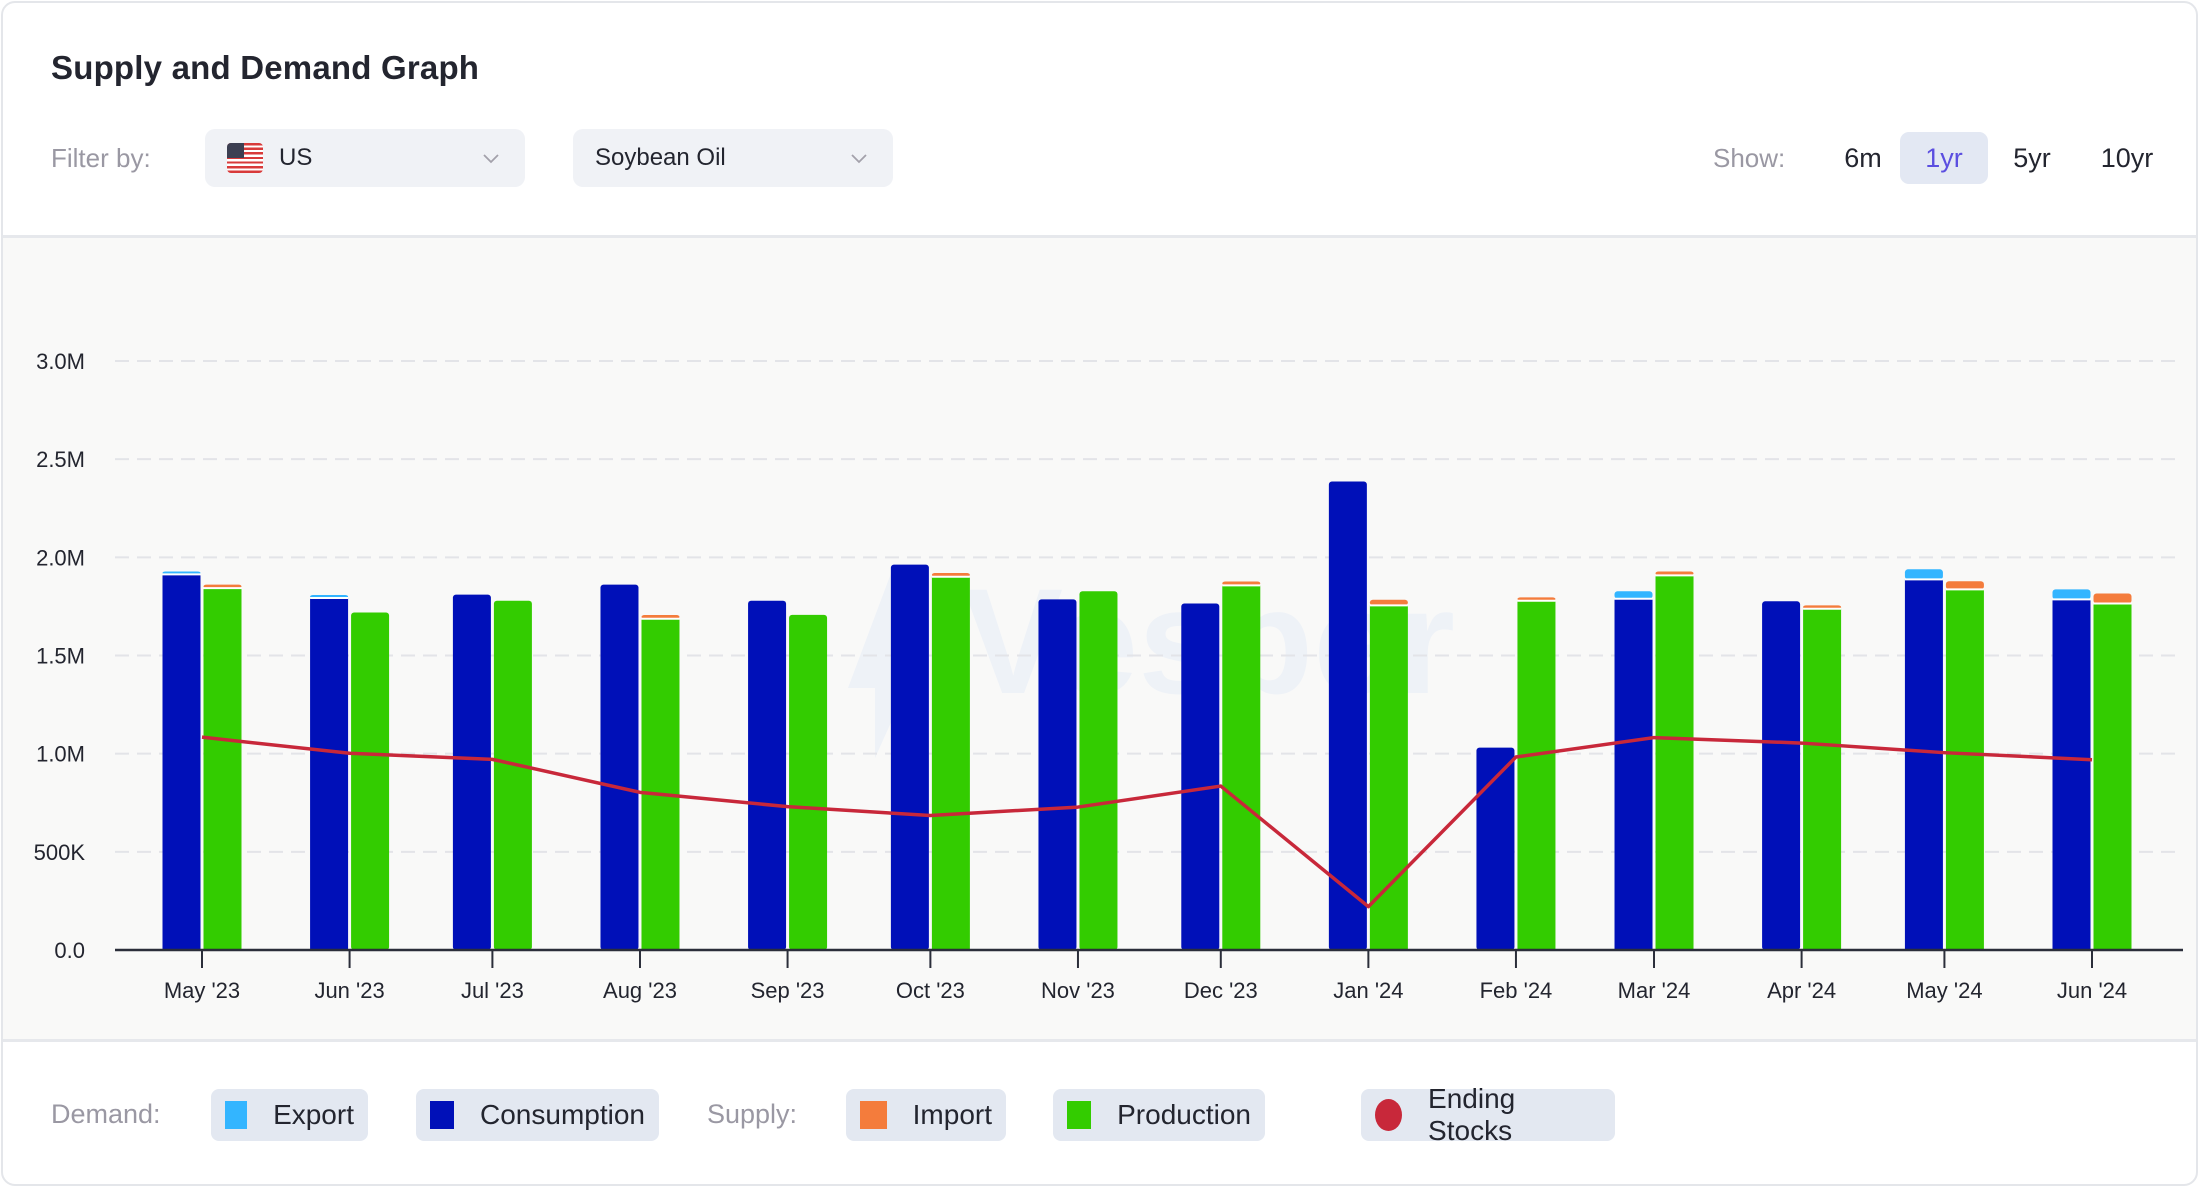 The height and width of the screenshot is (1188, 2200). What do you see at coordinates (60, 754) in the screenshot?
I see `y-tick-label: 1.0M` at bounding box center [60, 754].